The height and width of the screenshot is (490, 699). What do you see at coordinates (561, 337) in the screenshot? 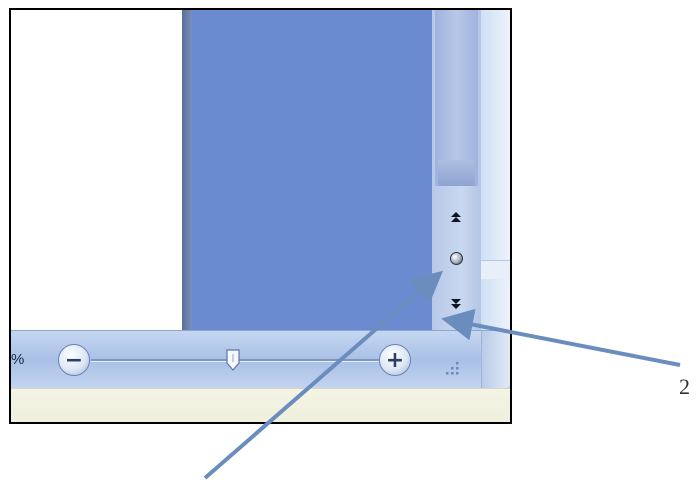
I see `callout-arrow-browse-next` at bounding box center [561, 337].